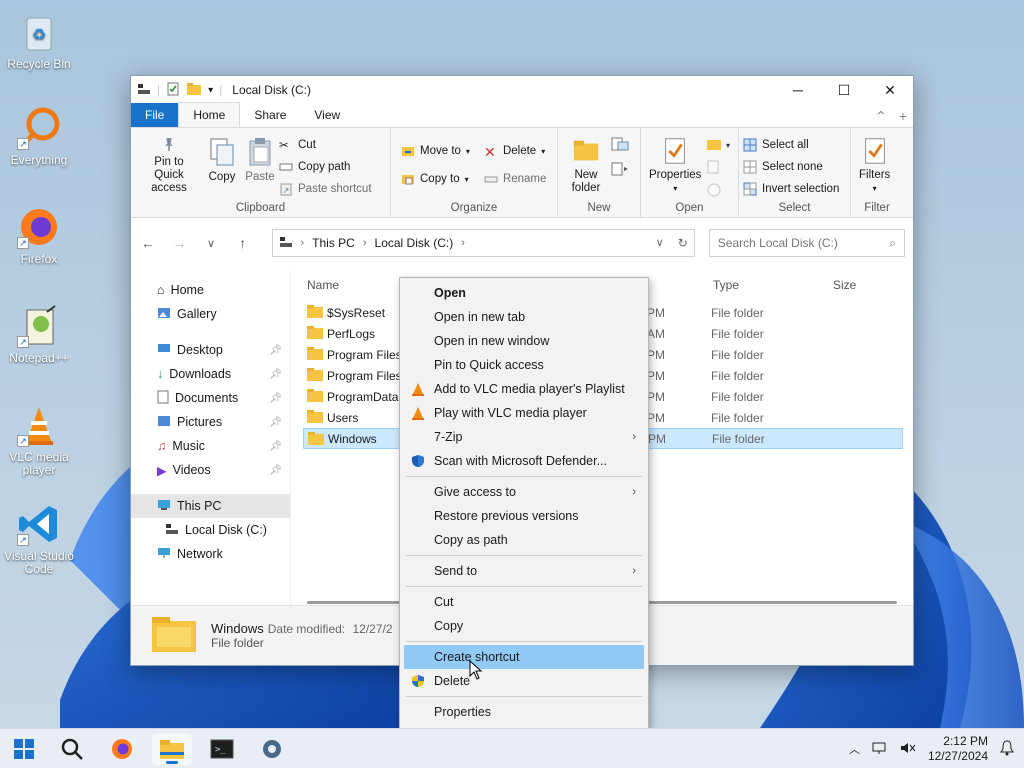 The image size is (1024, 768). What do you see at coordinates (718, 191) in the screenshot?
I see `history-icon` at bounding box center [718, 191].